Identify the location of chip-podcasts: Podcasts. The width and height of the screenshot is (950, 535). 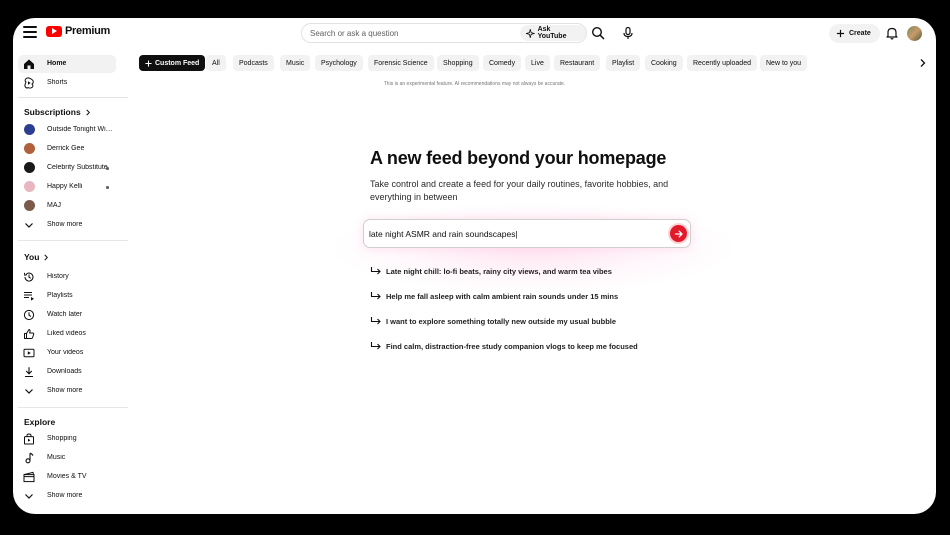
(253, 63).